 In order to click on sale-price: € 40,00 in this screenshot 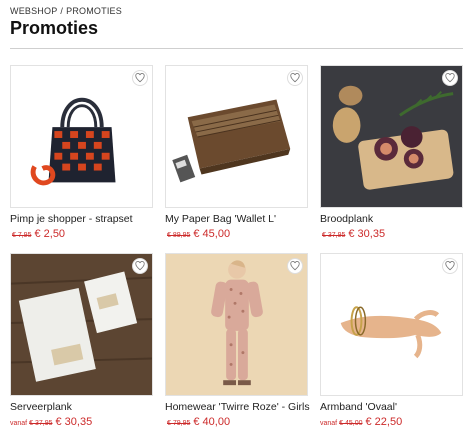, I will do `click(212, 422)`.